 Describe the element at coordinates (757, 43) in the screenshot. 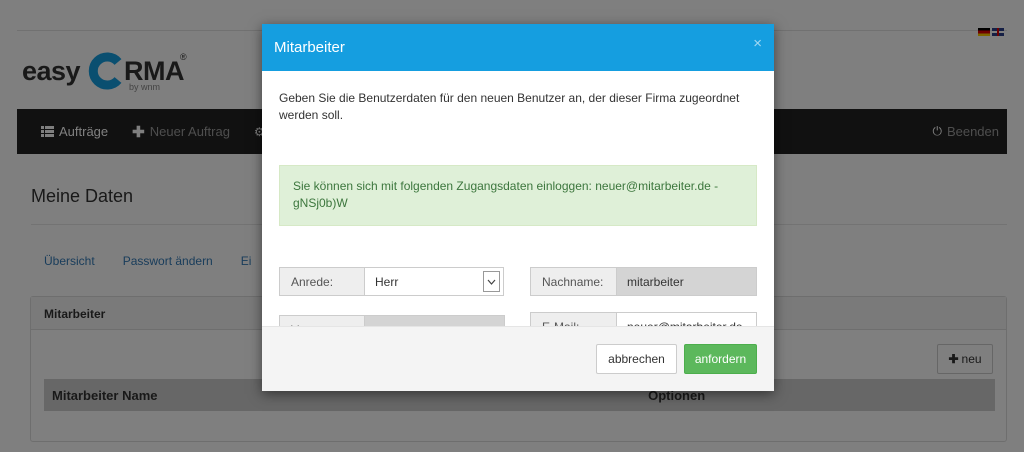

I see `close-icon: ×` at that location.